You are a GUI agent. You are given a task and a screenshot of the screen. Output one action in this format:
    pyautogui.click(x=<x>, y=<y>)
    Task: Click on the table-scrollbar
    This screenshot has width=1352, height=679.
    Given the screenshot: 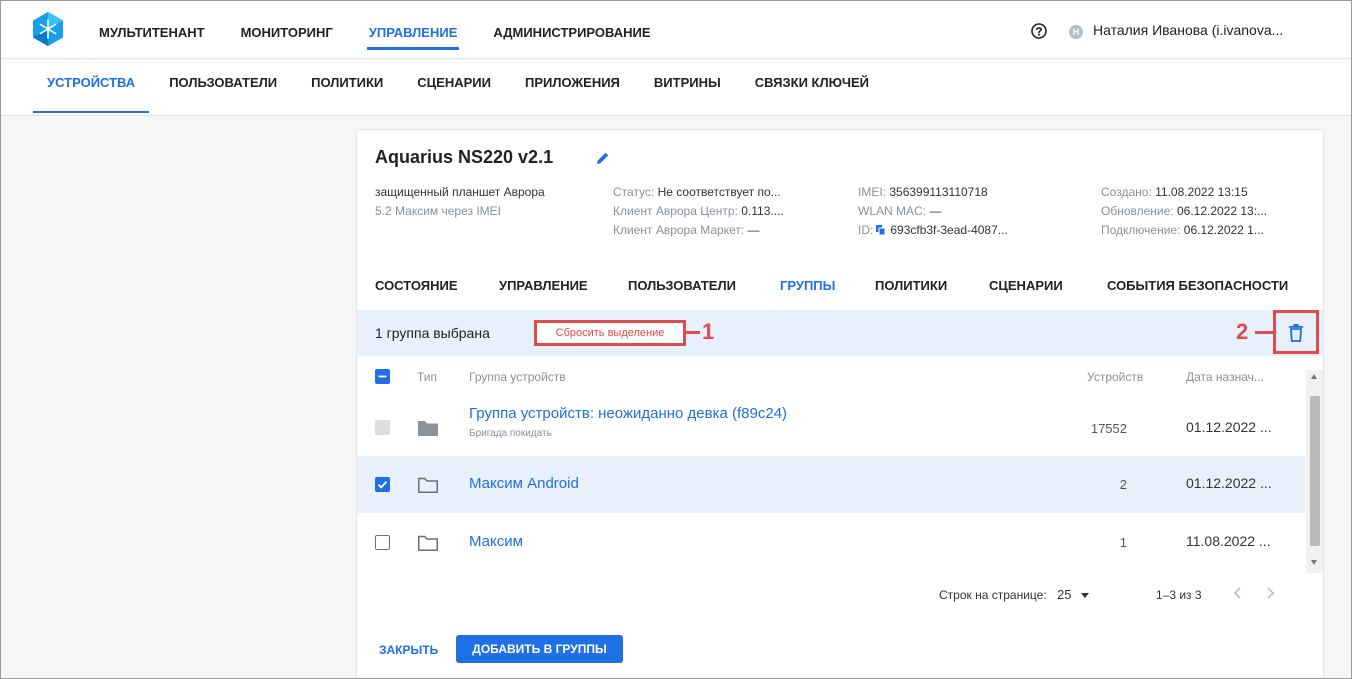 What is the action you would take?
    pyautogui.click(x=1314, y=471)
    